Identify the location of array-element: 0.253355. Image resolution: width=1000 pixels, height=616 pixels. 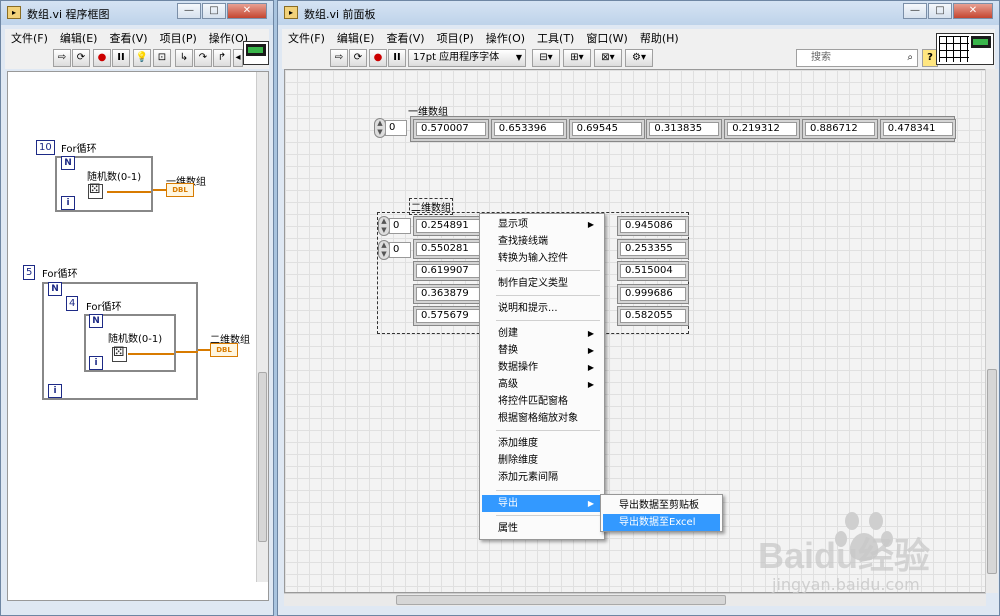
(653, 248).